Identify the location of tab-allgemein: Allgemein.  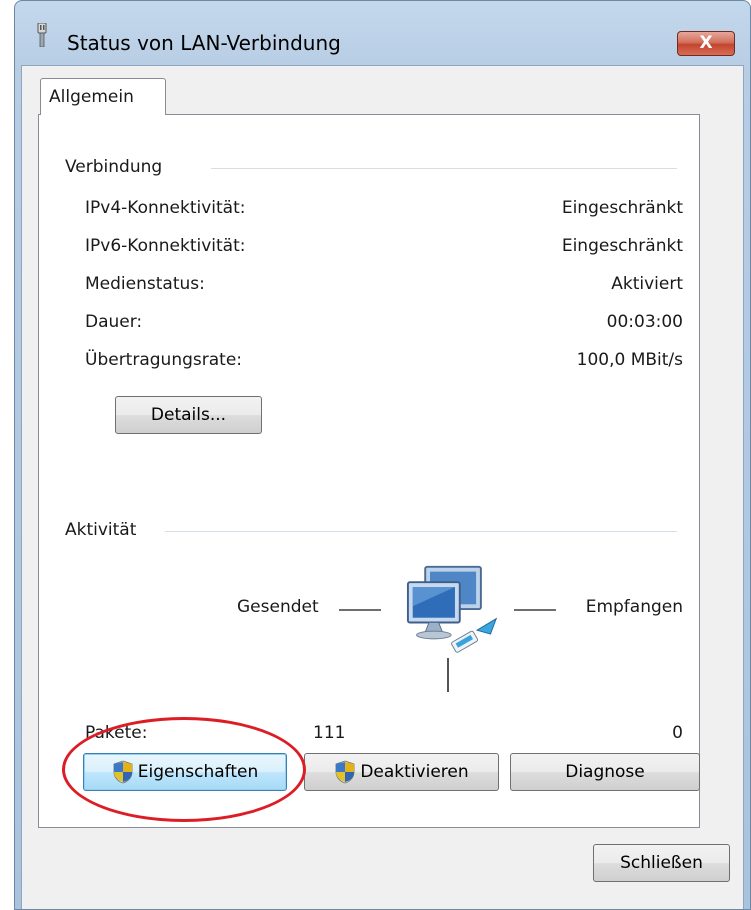
(103, 96).